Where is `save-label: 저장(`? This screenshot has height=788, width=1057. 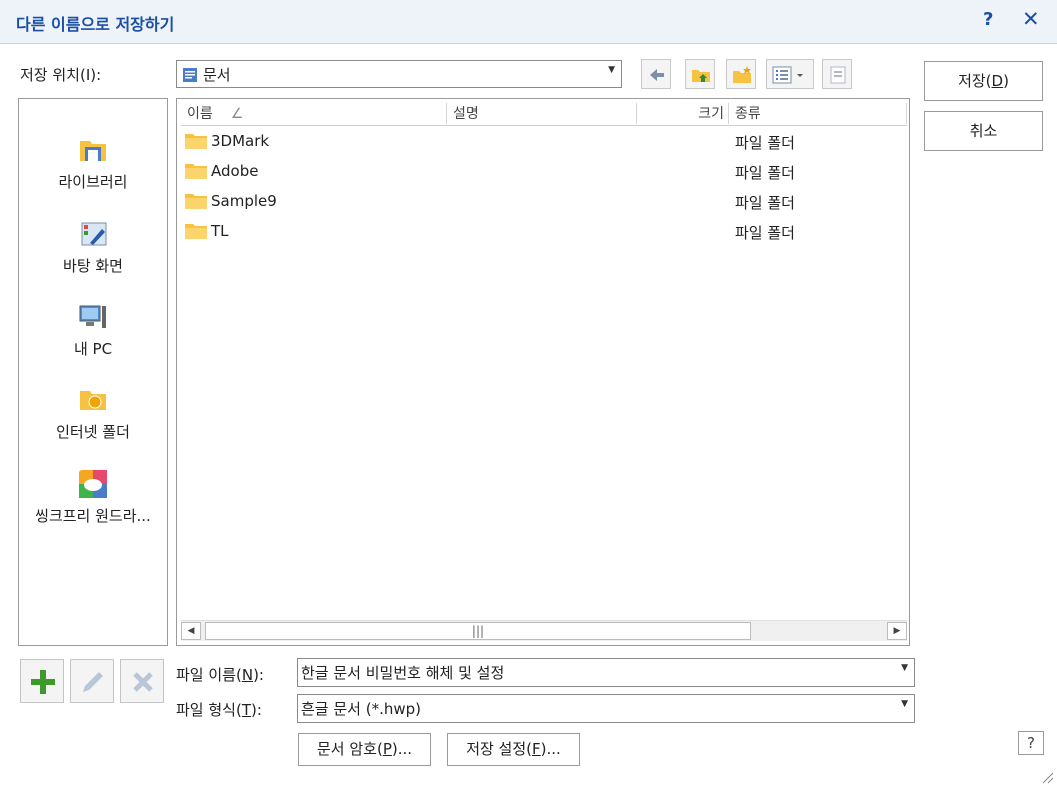
save-label: 저장( is located at coordinates (975, 81).